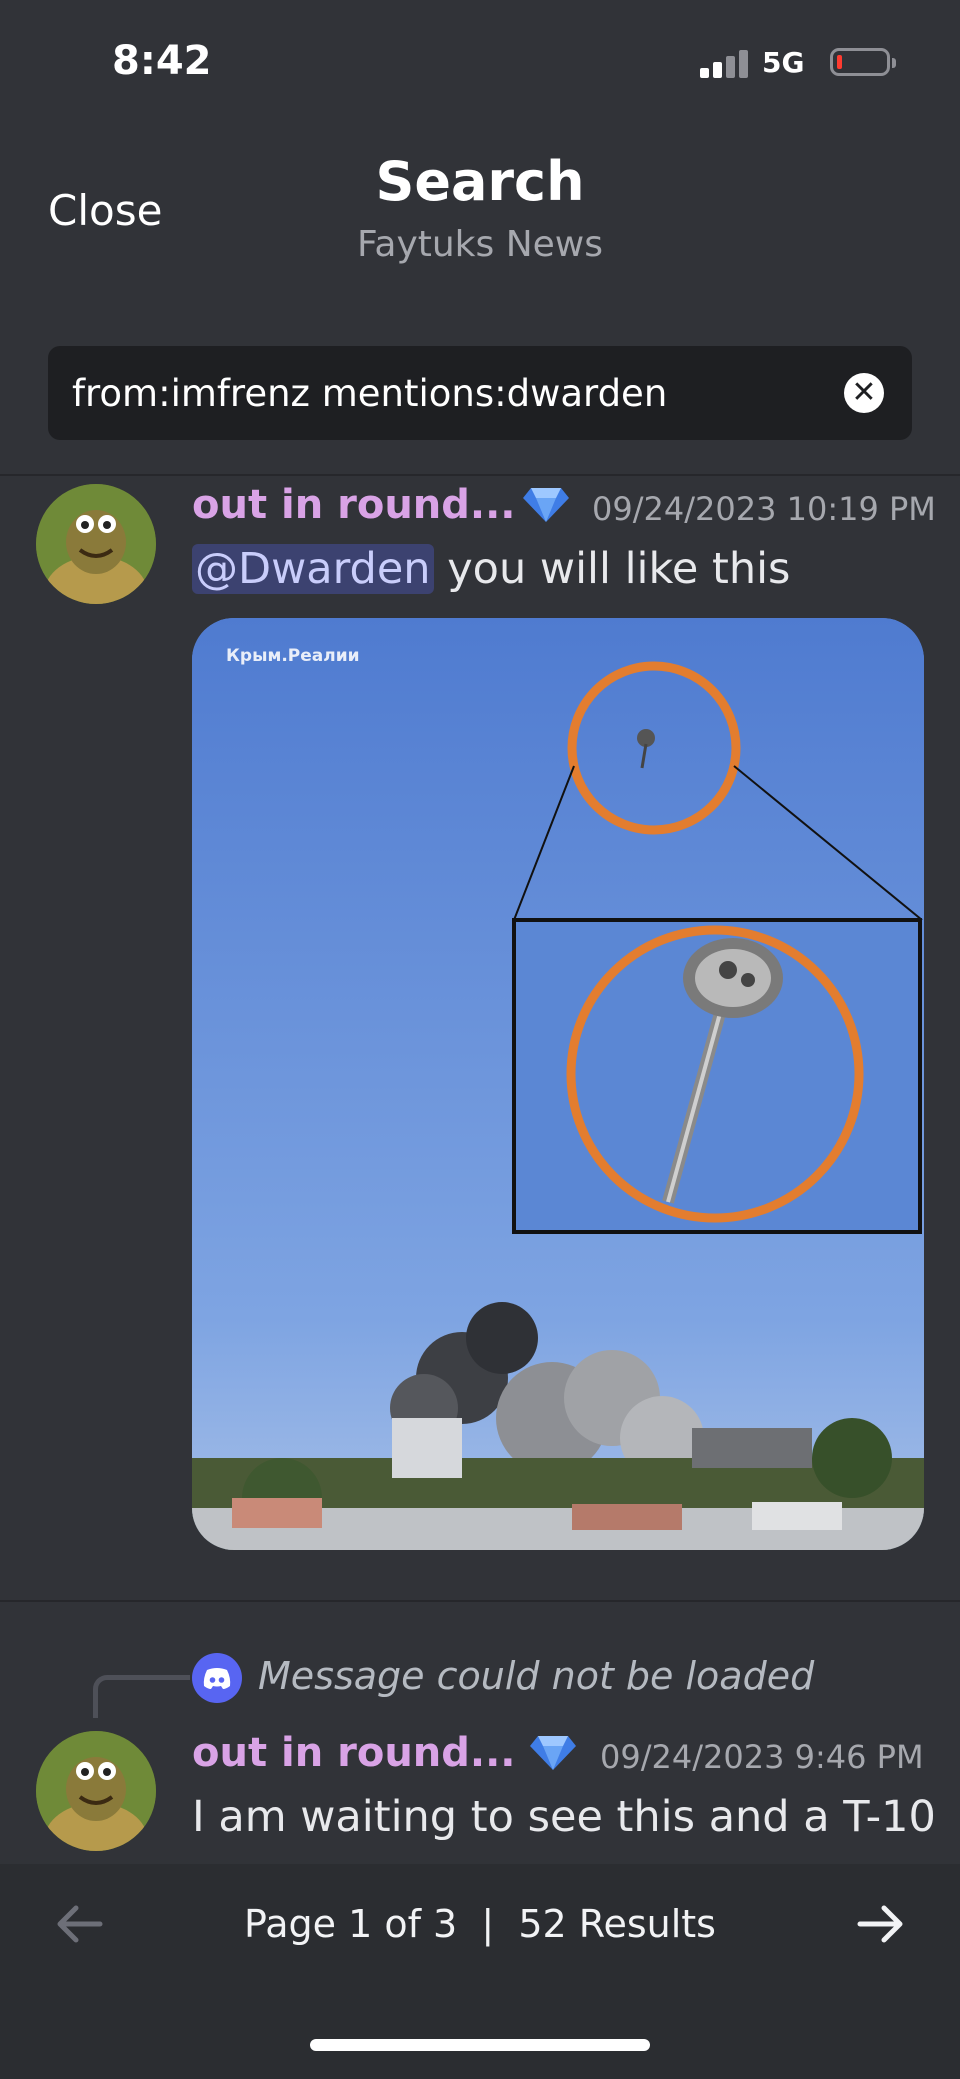 This screenshot has width=960, height=2079. What do you see at coordinates (725, 63) in the screenshot?
I see `signal-icon` at bounding box center [725, 63].